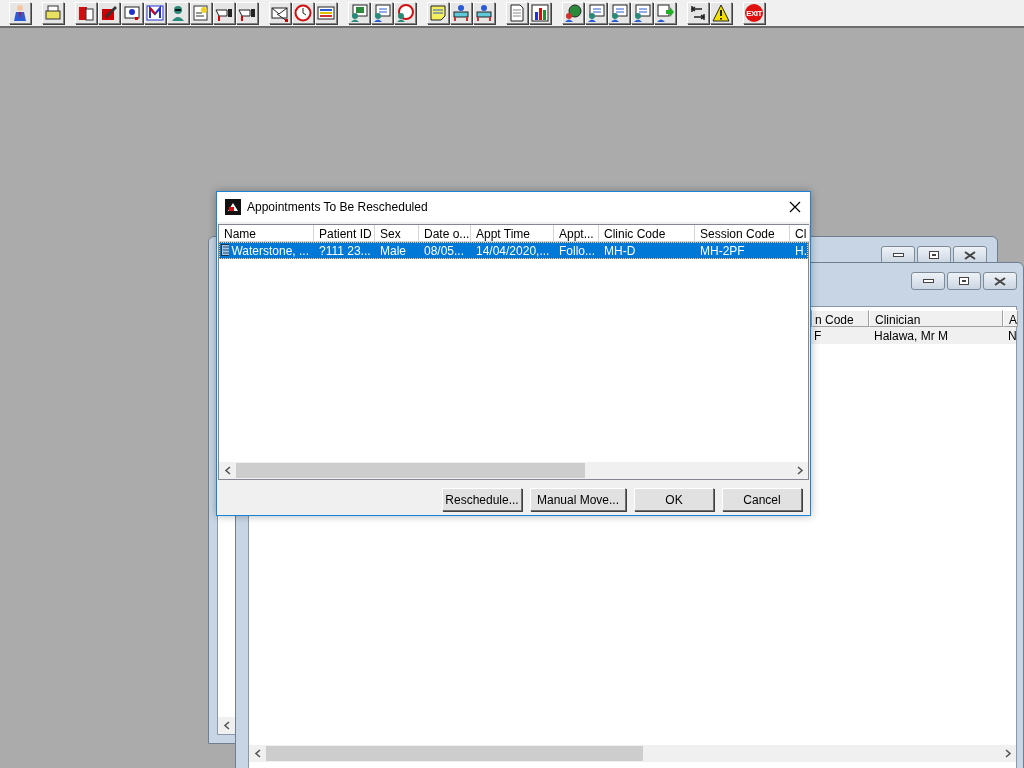 This screenshot has height=768, width=1024. I want to click on dialog-title: Appointments To Be Rescheduled, so click(338, 207).